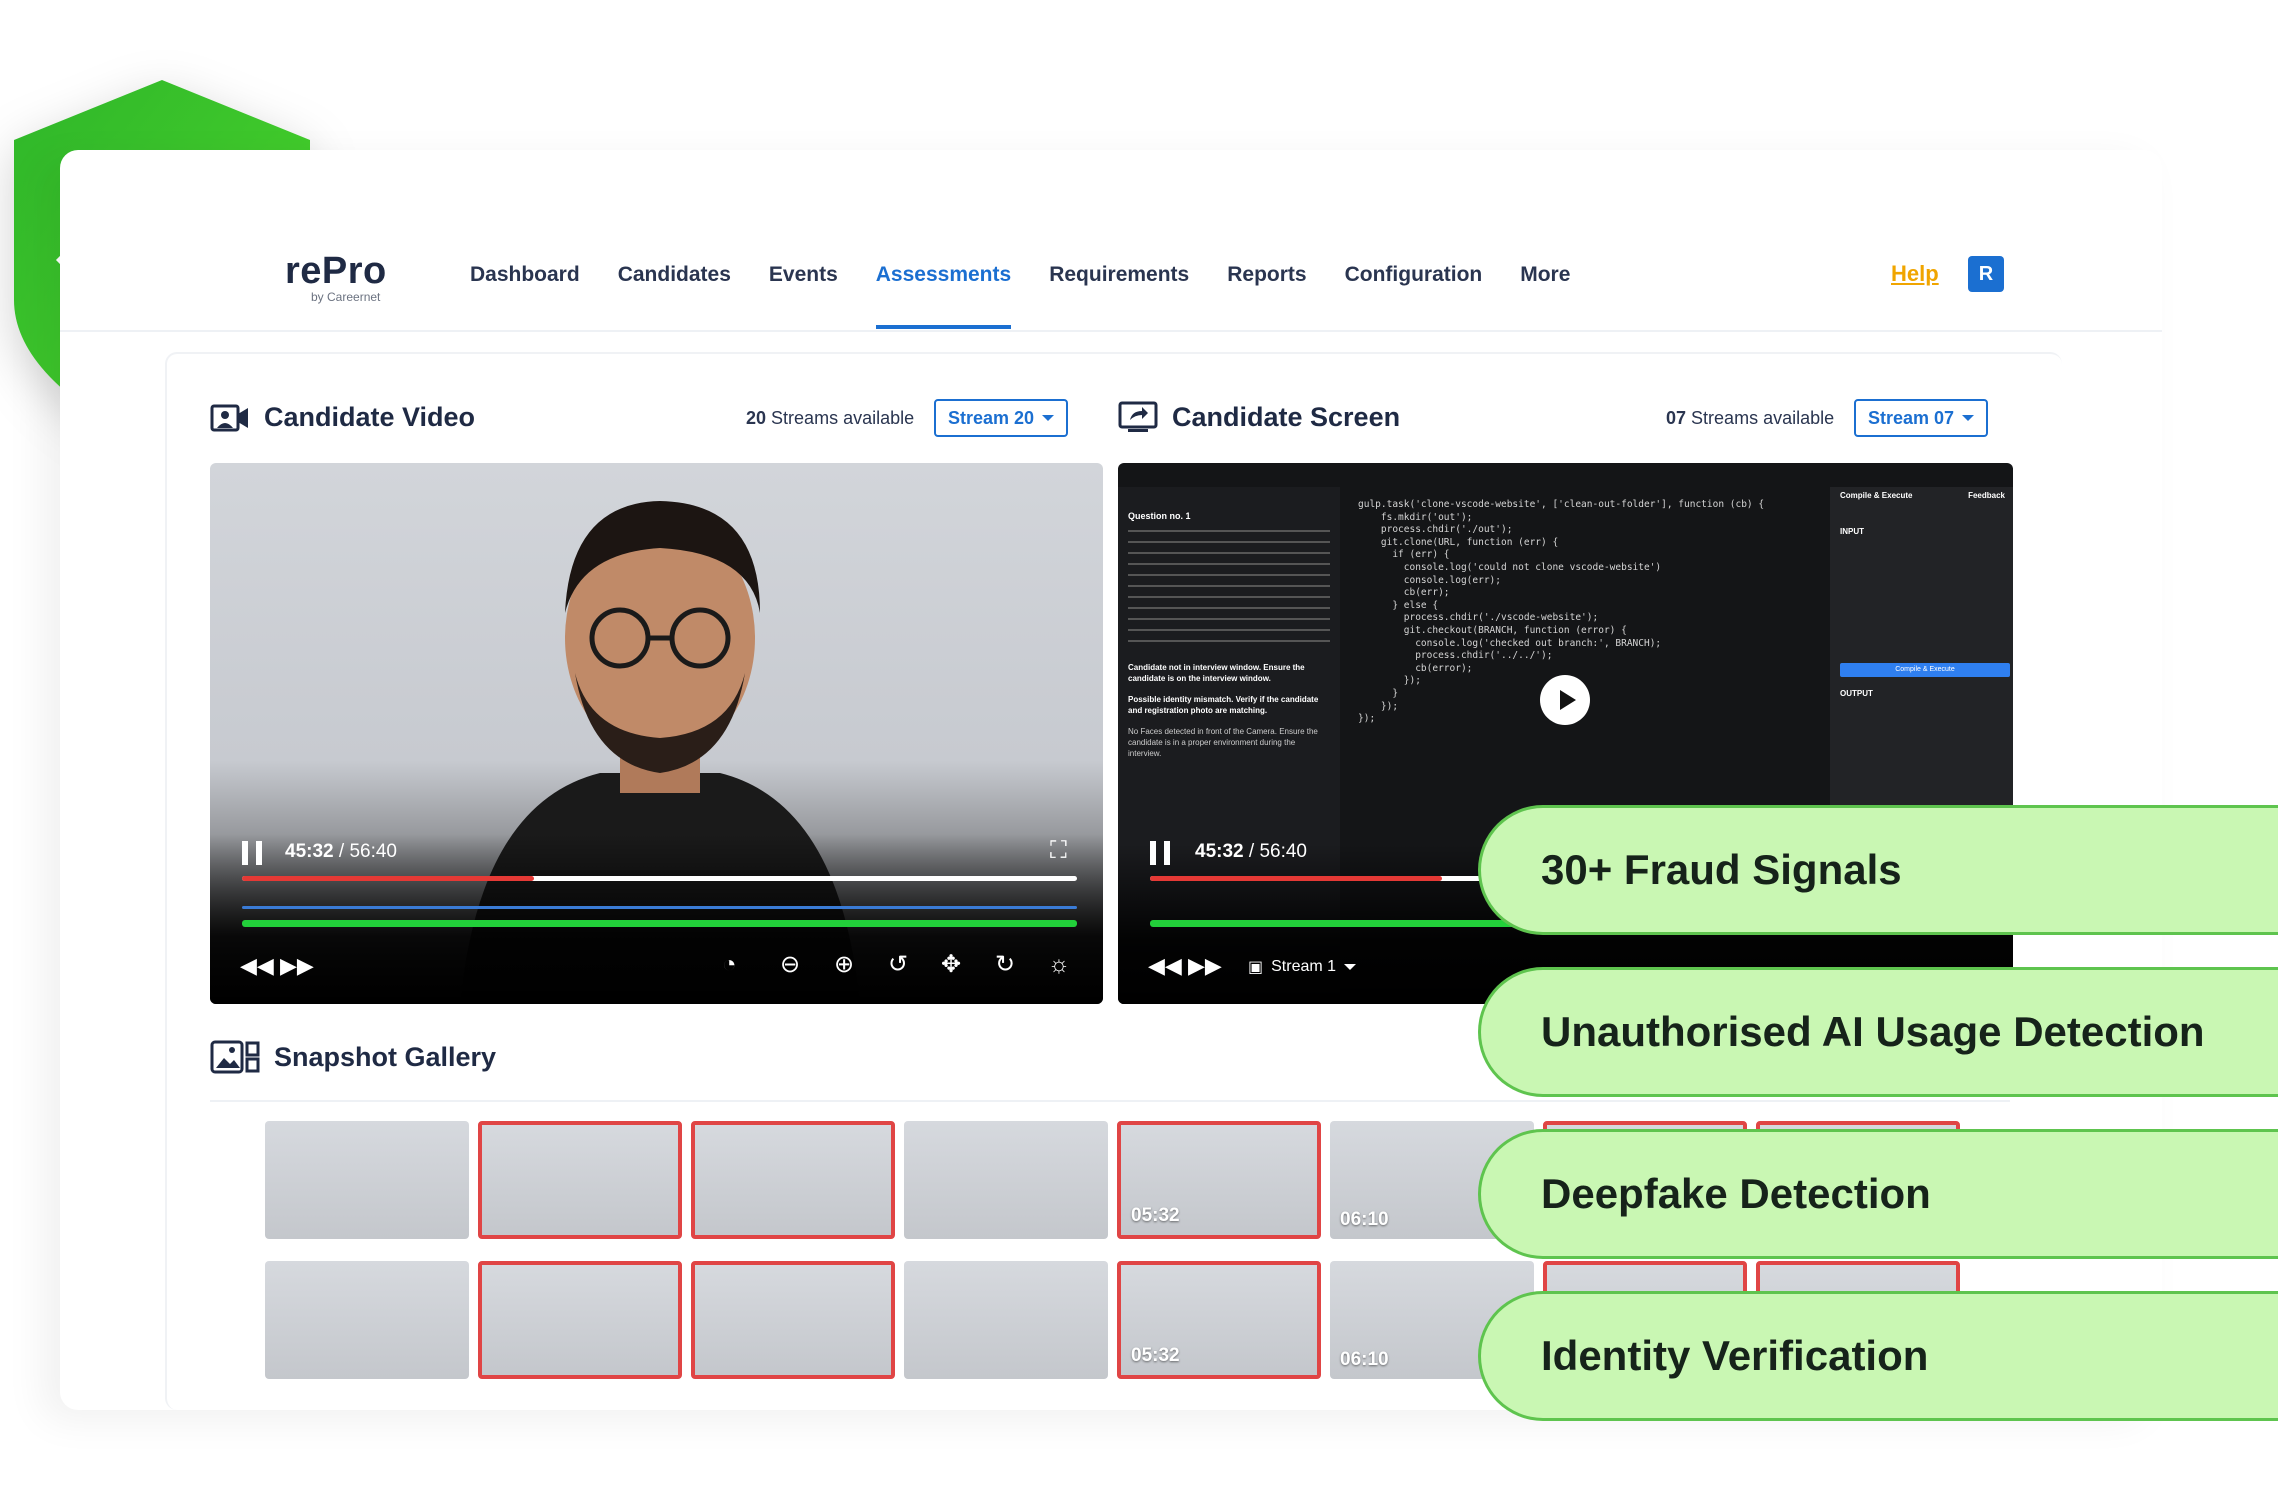 This screenshot has height=1500, width=2289. I want to click on callout-identity: Identity Verification, so click(1878, 1356).